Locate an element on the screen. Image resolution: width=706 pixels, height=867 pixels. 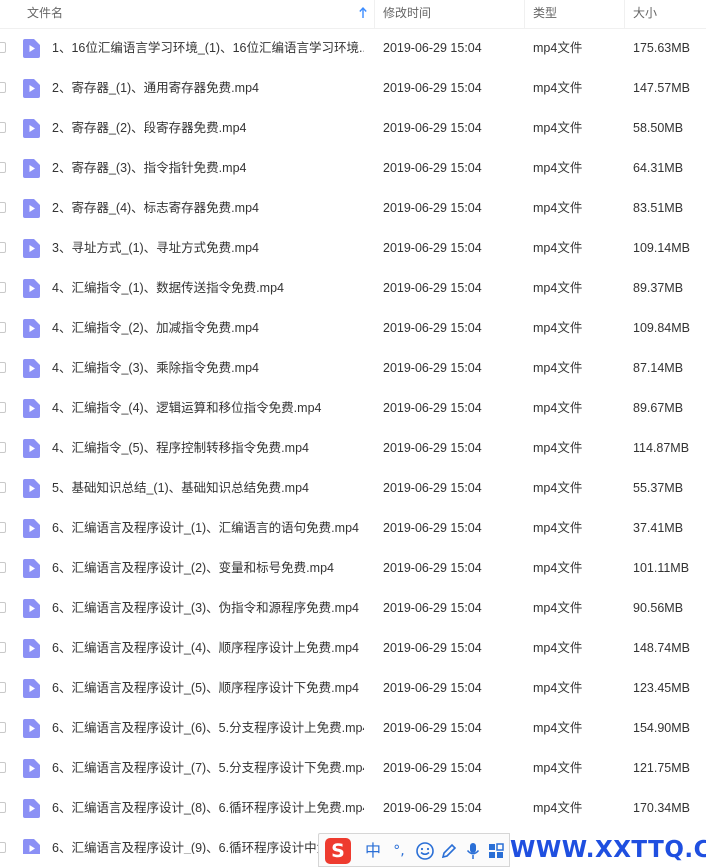
column-header-name: 文件名 is located at coordinates (200, 14).